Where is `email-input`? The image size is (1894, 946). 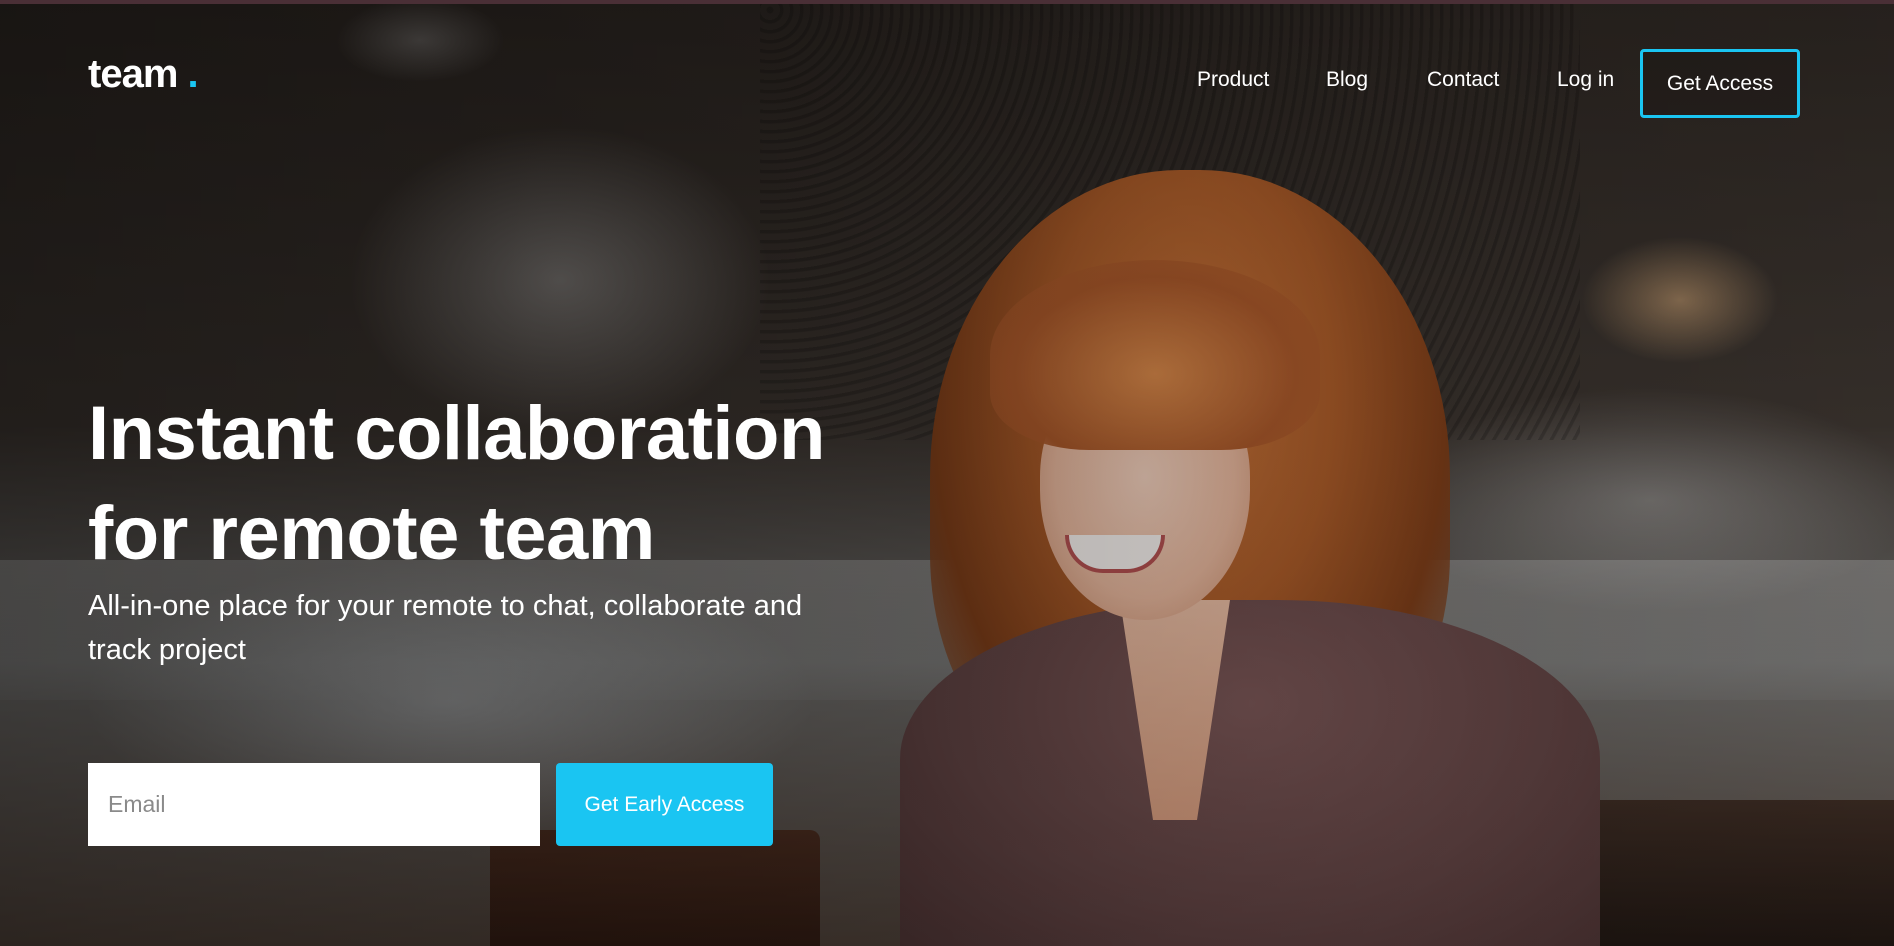 email-input is located at coordinates (314, 804).